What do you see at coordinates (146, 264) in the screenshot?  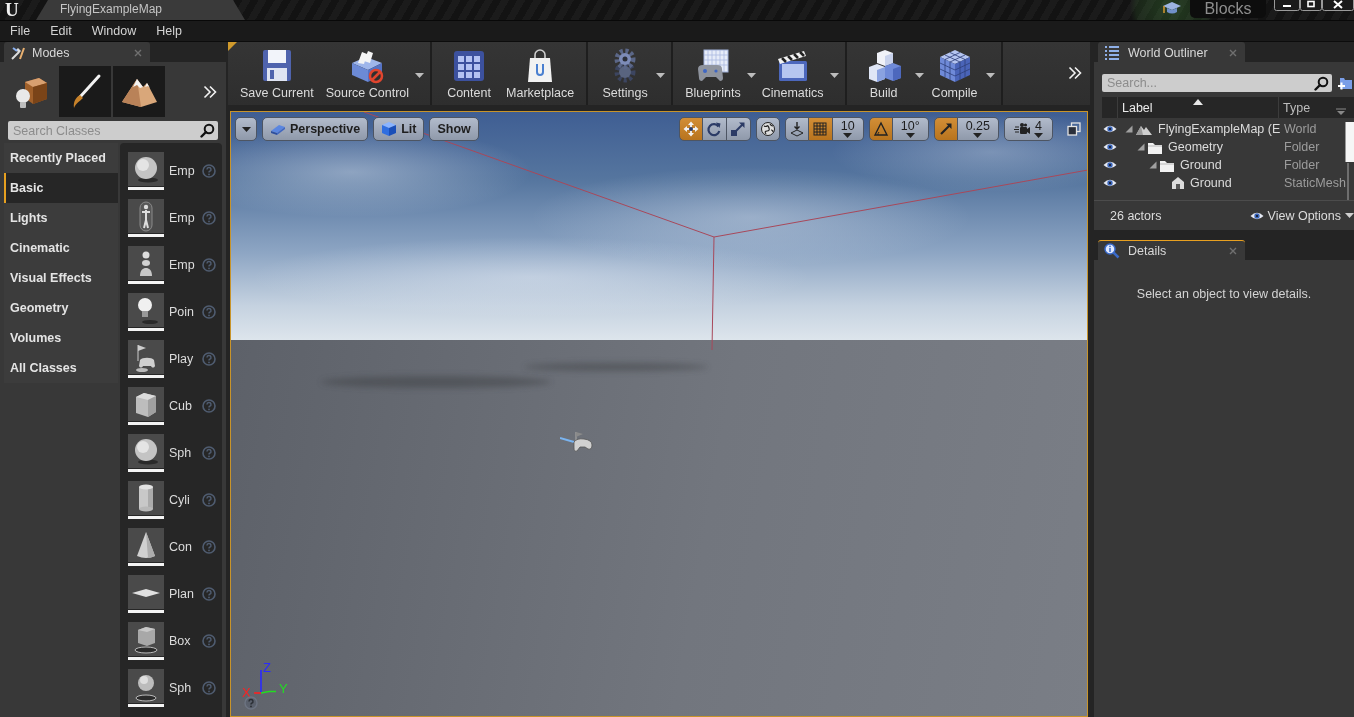 I see `pawn-icon` at bounding box center [146, 264].